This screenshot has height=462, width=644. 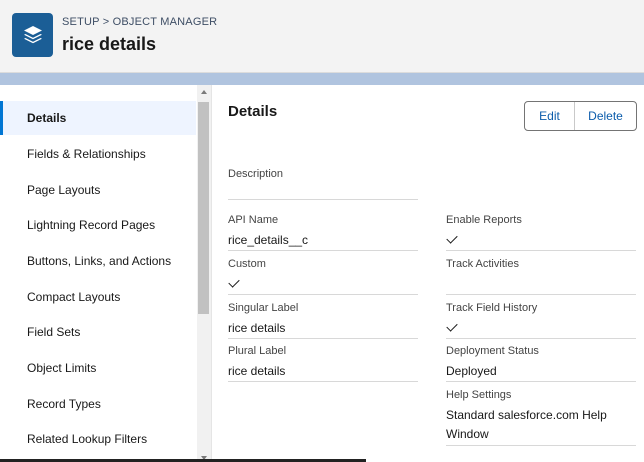 What do you see at coordinates (541, 232) in the screenshot?
I see `enable-reports-field: Enable Reports` at bounding box center [541, 232].